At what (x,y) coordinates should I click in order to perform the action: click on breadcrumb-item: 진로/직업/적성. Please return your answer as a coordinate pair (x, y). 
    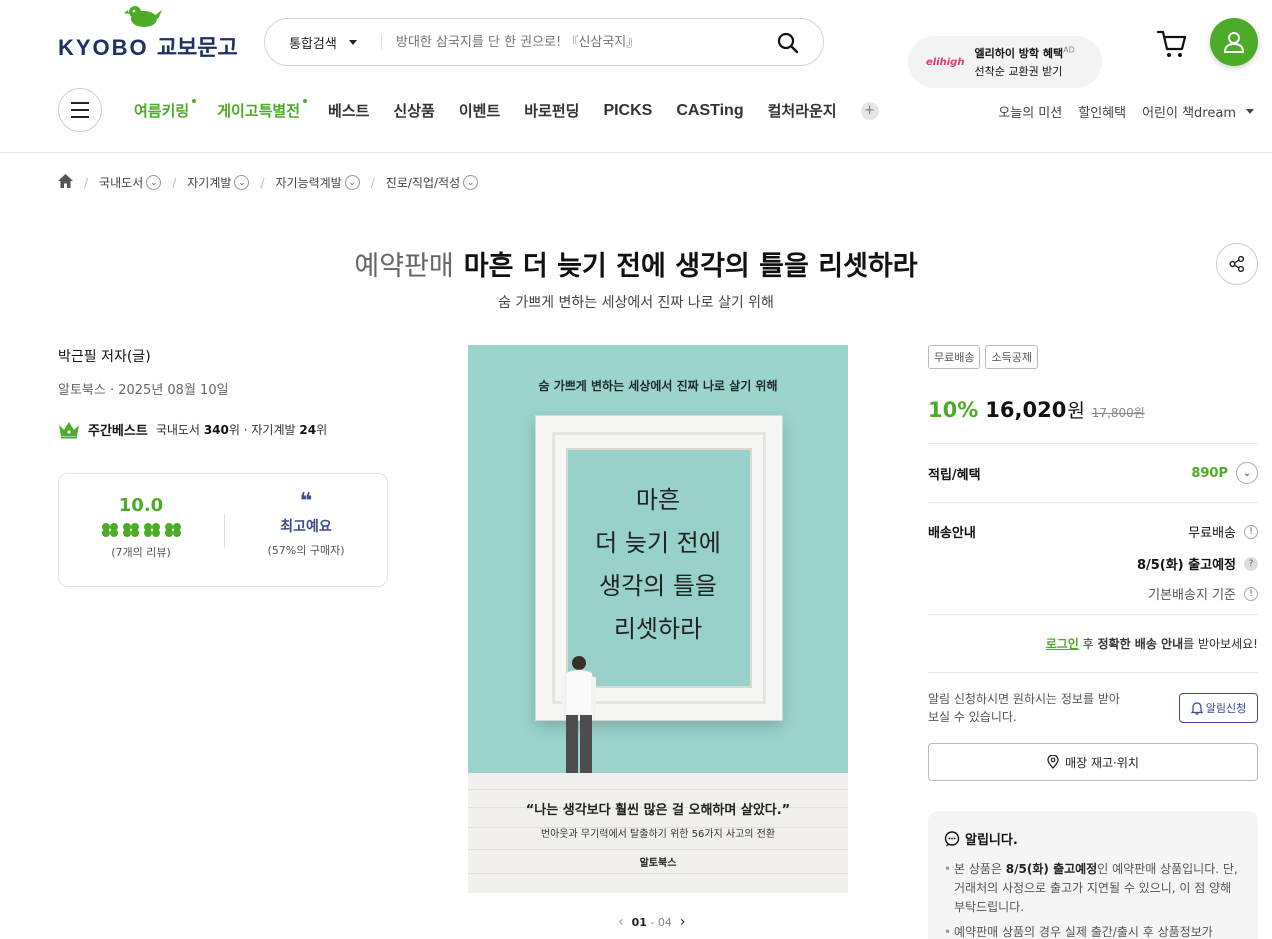
    Looking at the image, I should click on (423, 182).